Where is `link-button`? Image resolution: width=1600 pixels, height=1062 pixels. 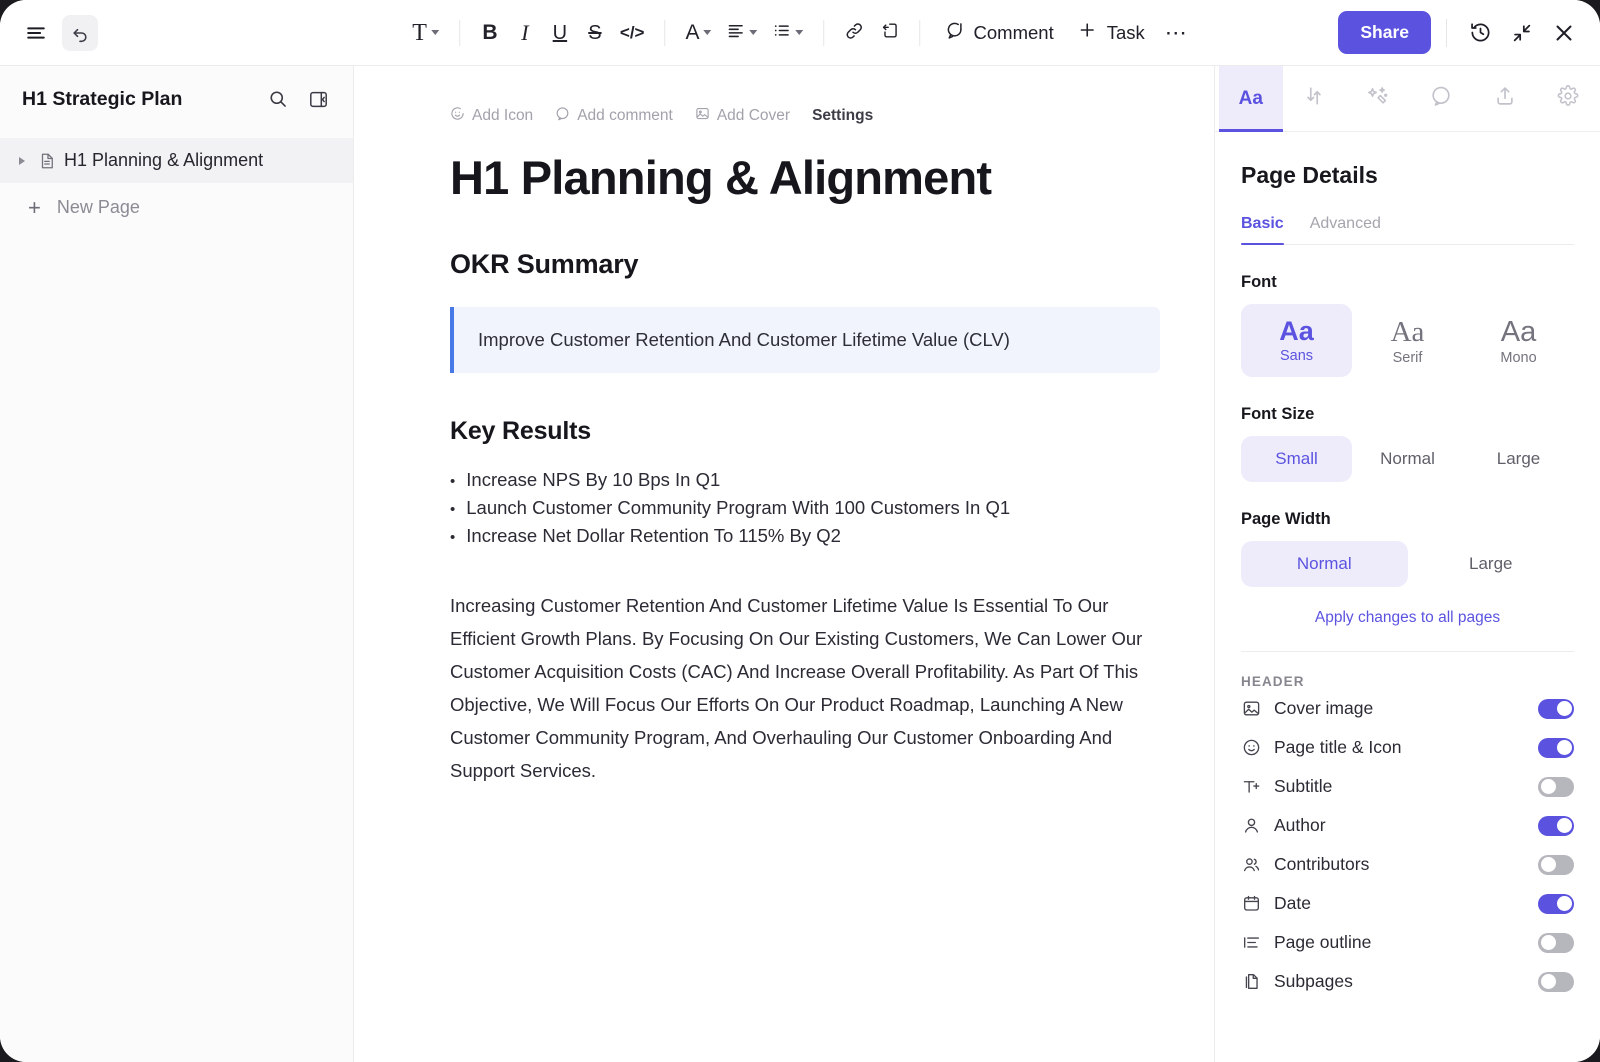
link-button is located at coordinates (855, 33).